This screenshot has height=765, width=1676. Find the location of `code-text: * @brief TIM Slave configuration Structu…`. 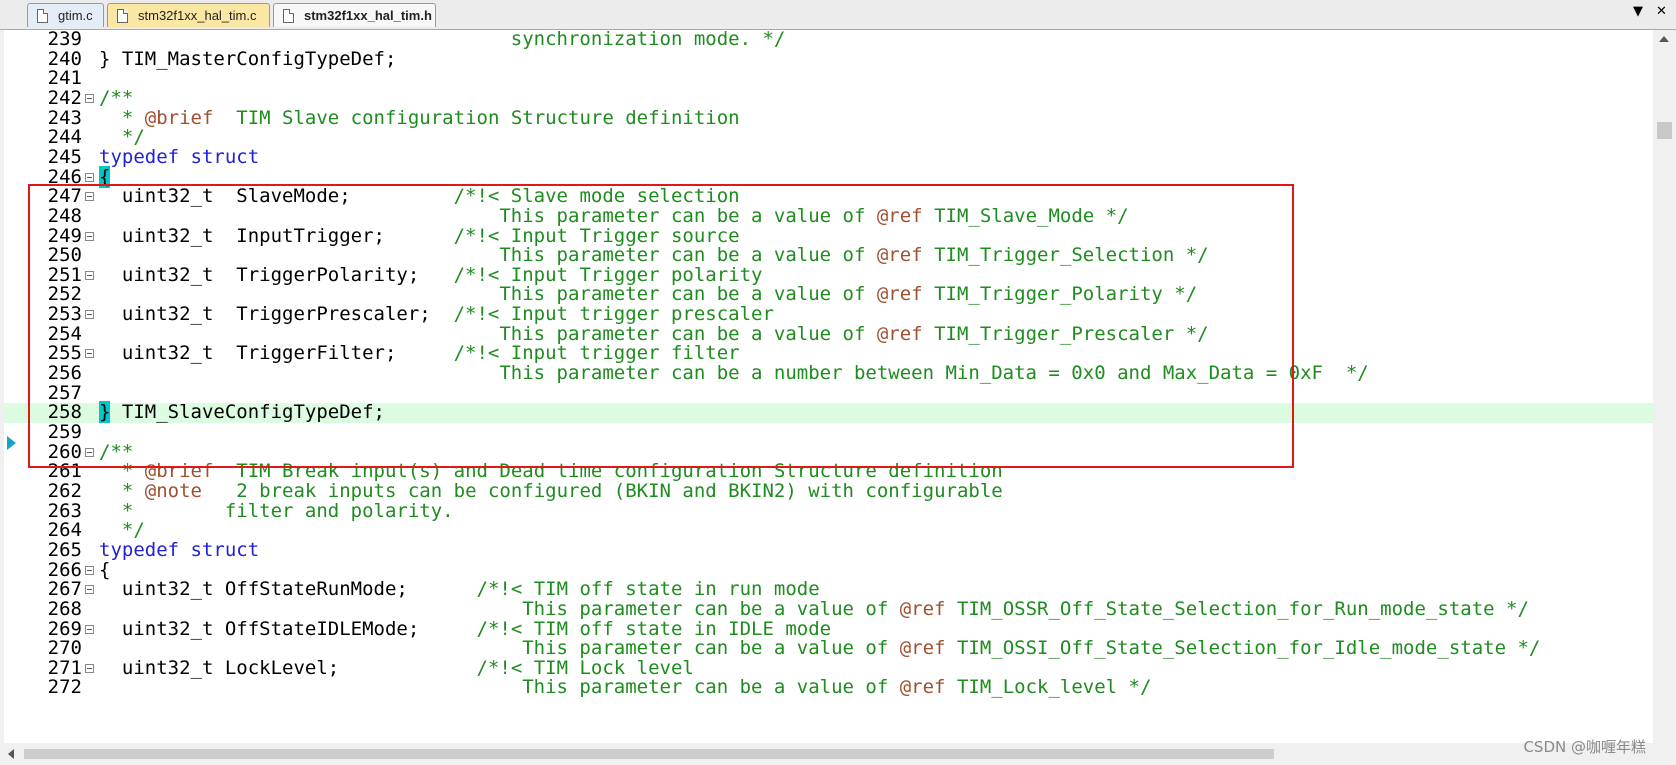

code-text: * @brief TIM Slave configuration Structu… is located at coordinates (419, 117).